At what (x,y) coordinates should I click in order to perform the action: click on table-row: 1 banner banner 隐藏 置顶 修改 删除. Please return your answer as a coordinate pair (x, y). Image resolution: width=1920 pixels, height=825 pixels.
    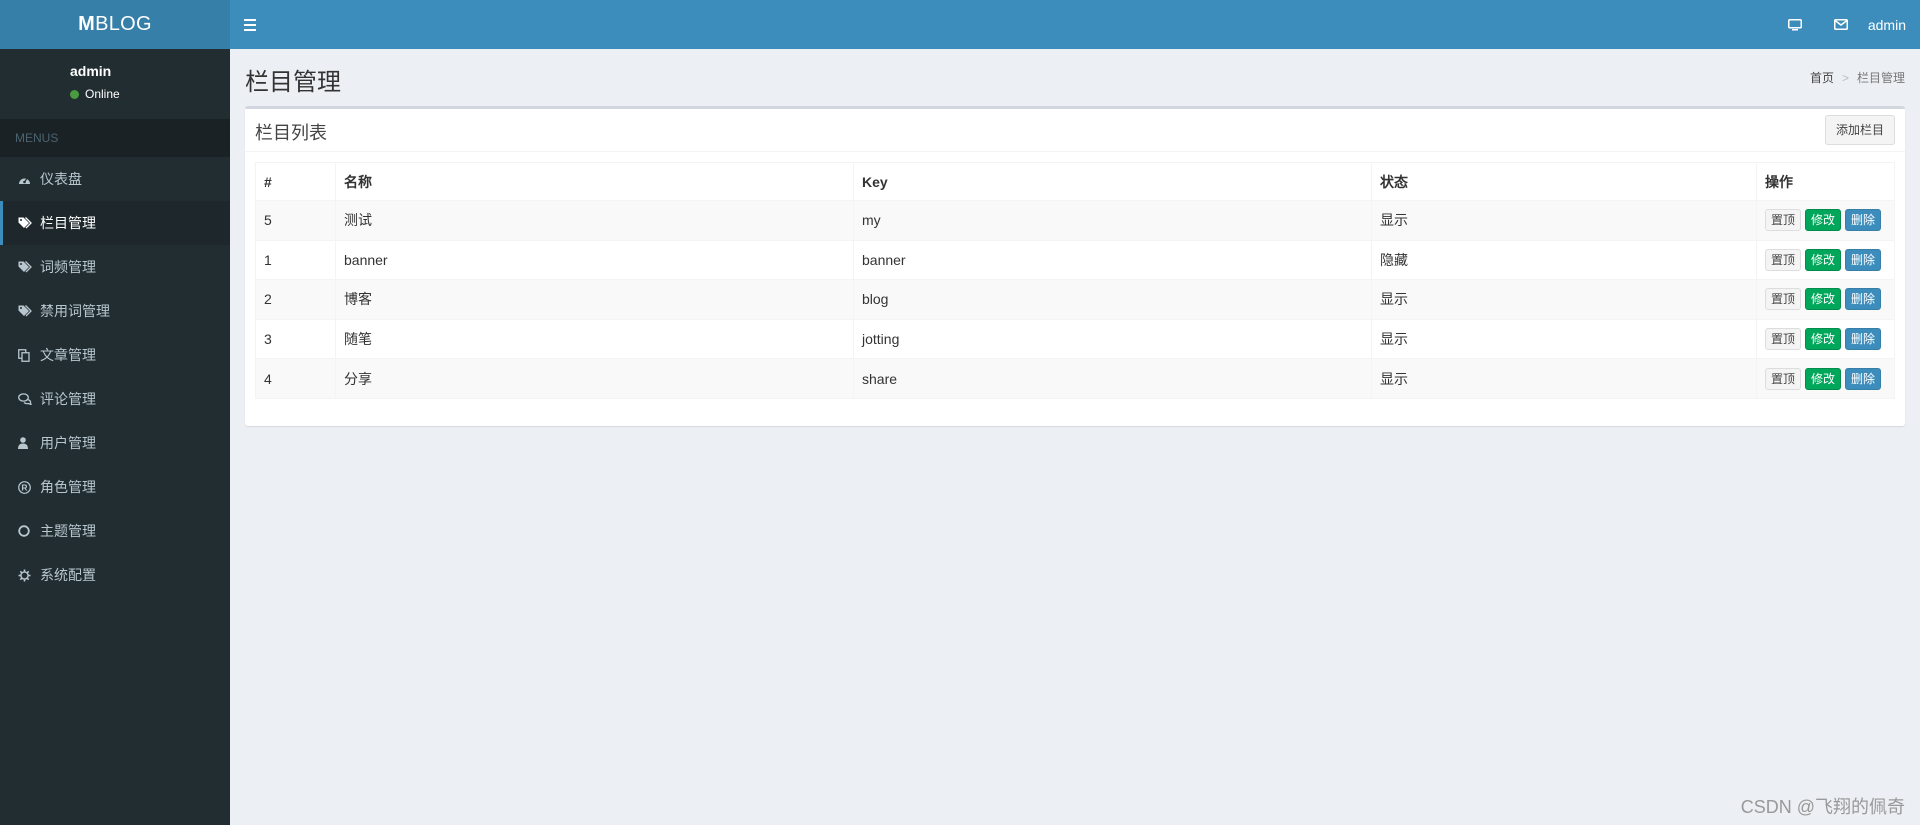
    Looking at the image, I should click on (1075, 260).